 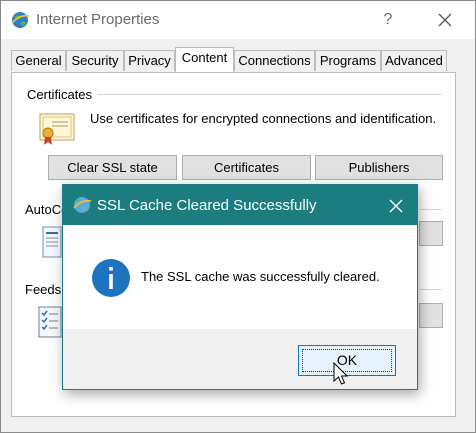 What do you see at coordinates (445, 20) in the screenshot?
I see `close-window-button` at bounding box center [445, 20].